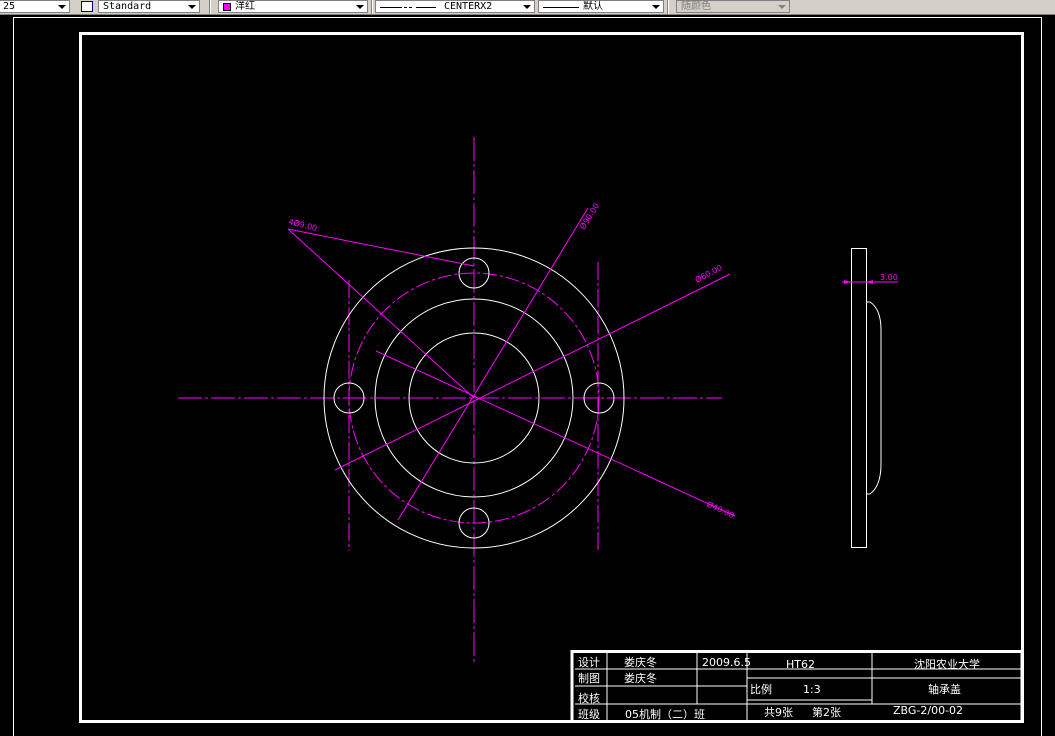 The image size is (1055, 736). What do you see at coordinates (640, 678) in the screenshot?
I see `drafter-name: 娄庆冬` at bounding box center [640, 678].